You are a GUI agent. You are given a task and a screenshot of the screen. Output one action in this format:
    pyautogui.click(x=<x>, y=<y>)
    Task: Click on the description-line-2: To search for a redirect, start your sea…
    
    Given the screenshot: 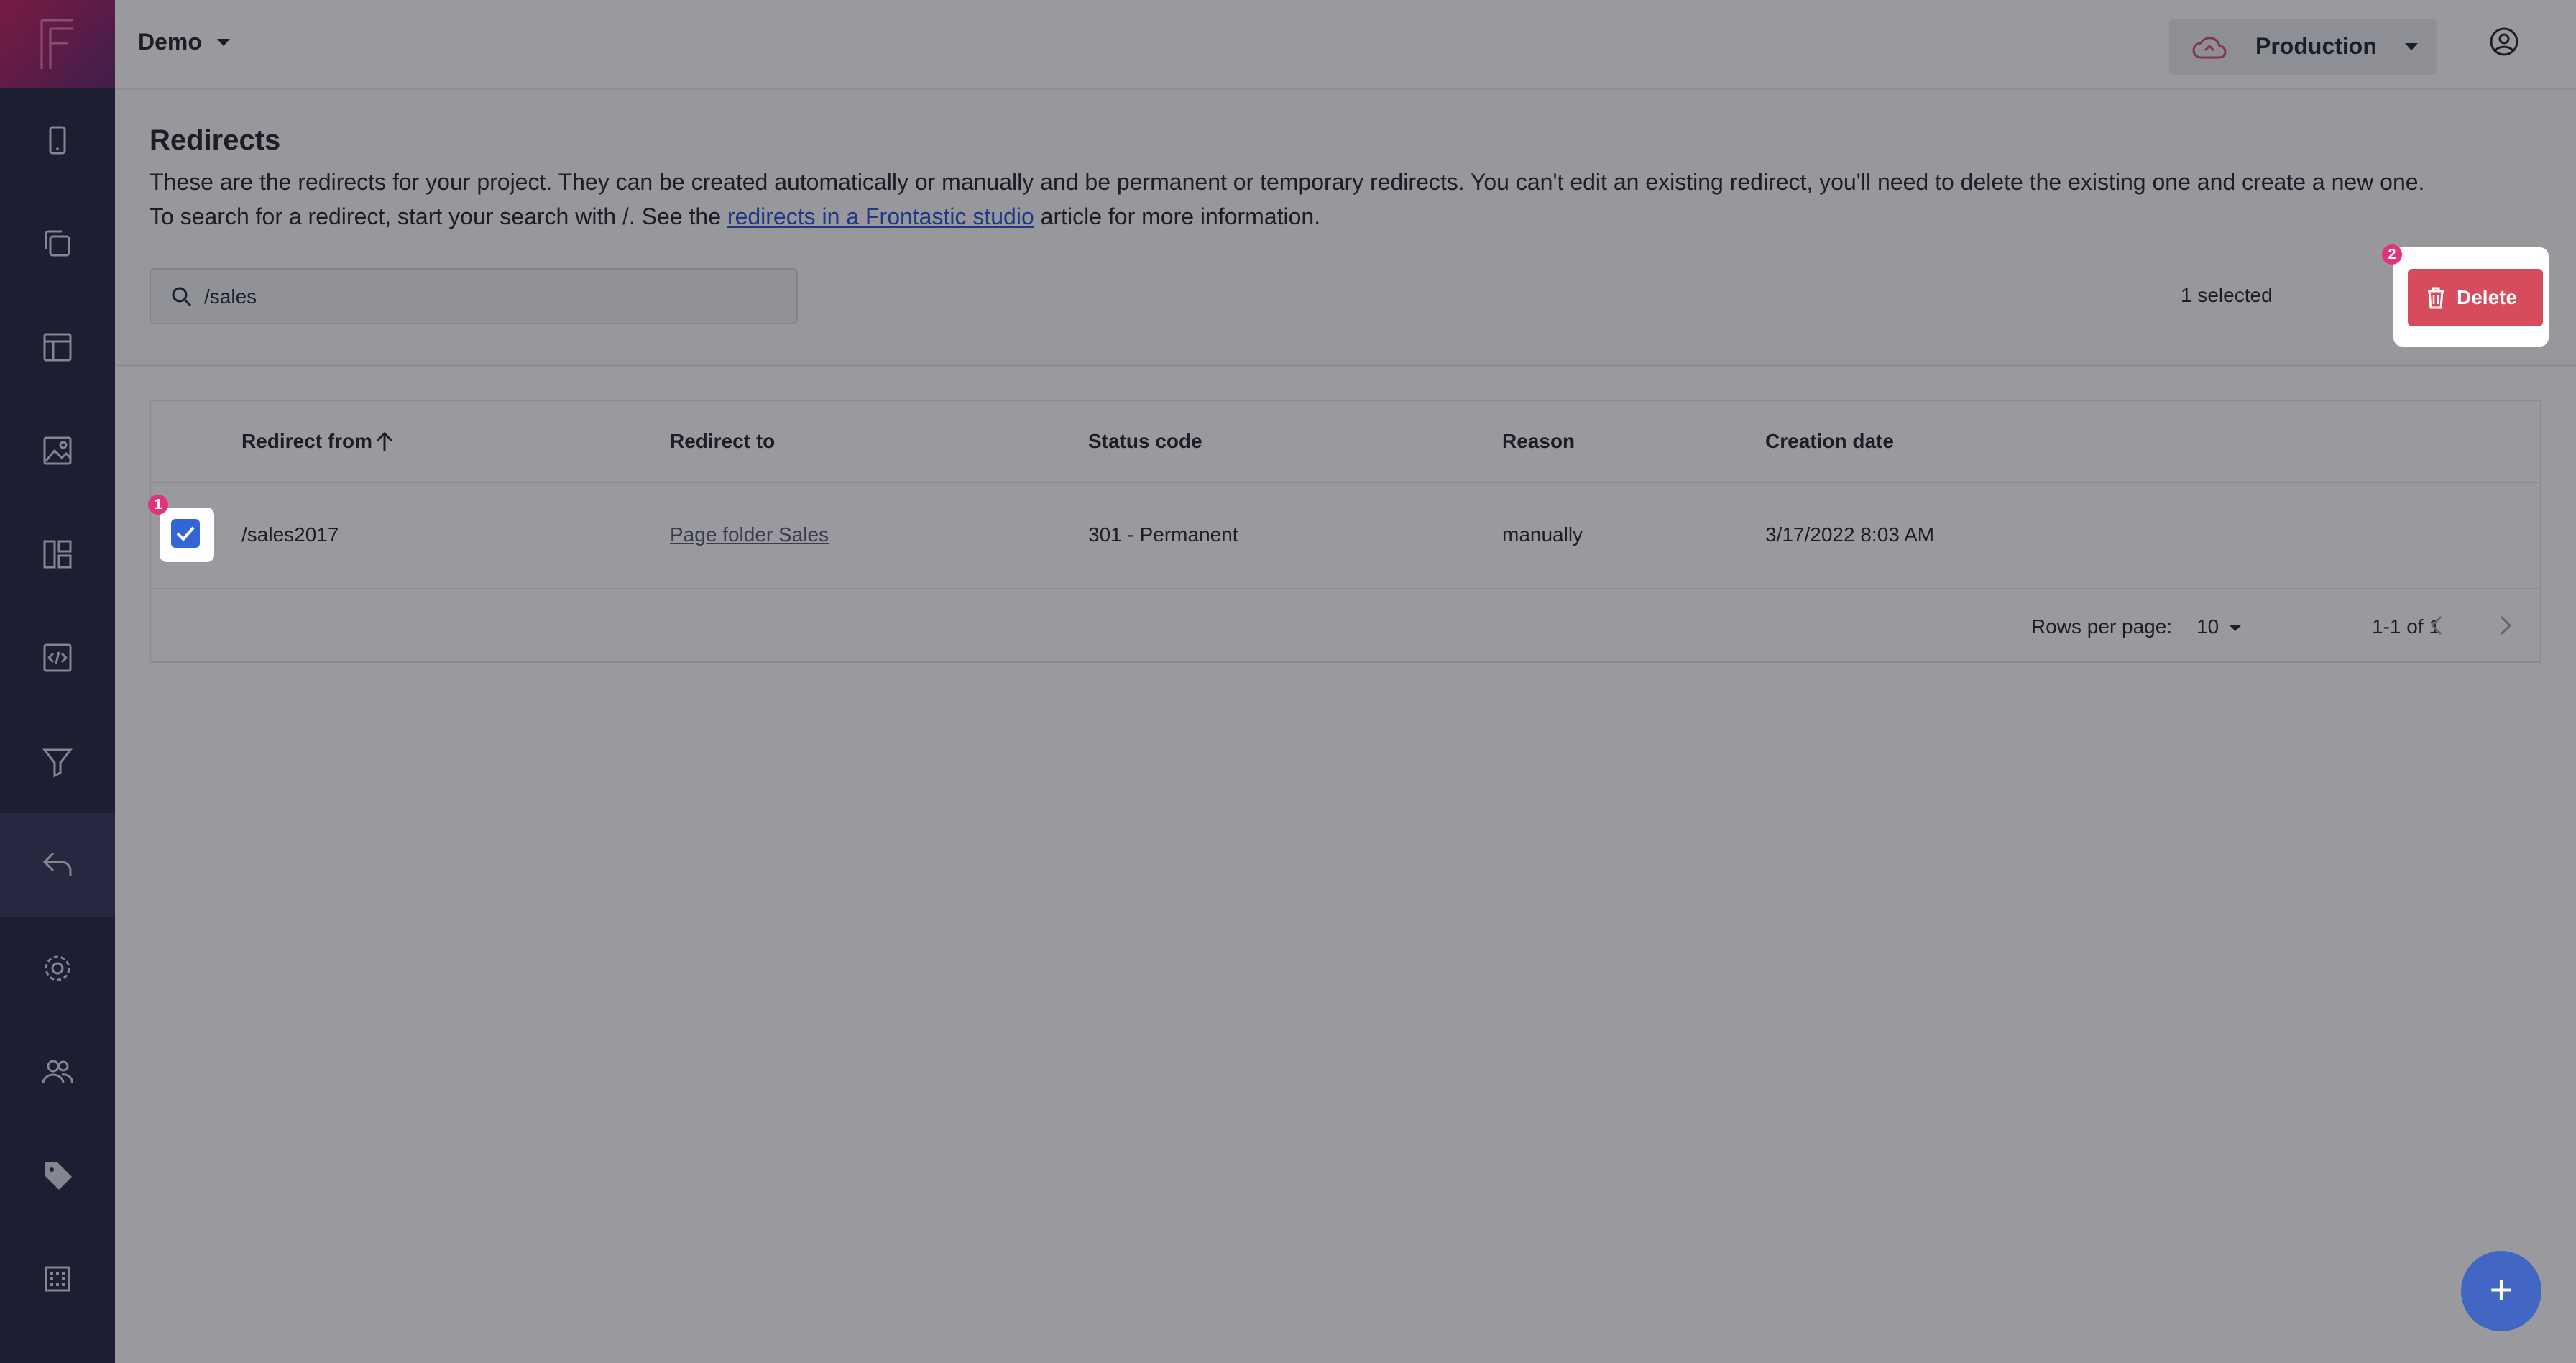 What is the action you would take?
    pyautogui.click(x=1335, y=217)
    